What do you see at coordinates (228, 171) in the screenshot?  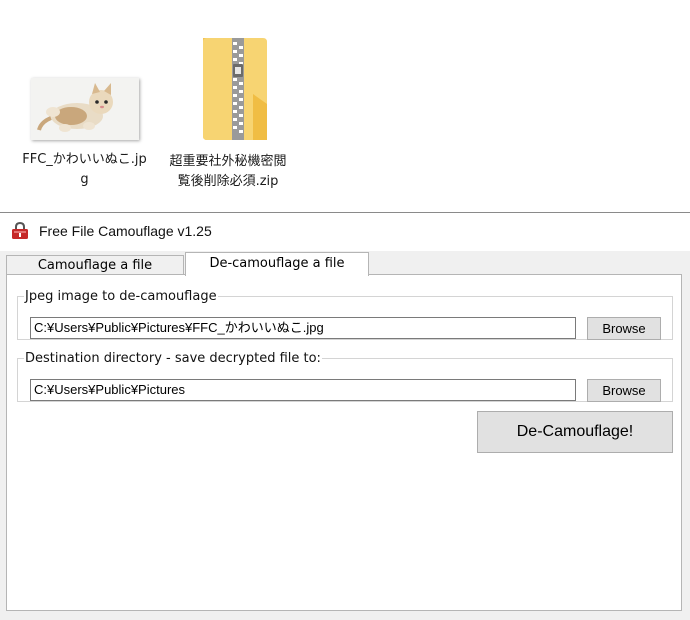 I see `file-name-label: 超重要社外秘機密閲覧後削除必須.zip` at bounding box center [228, 171].